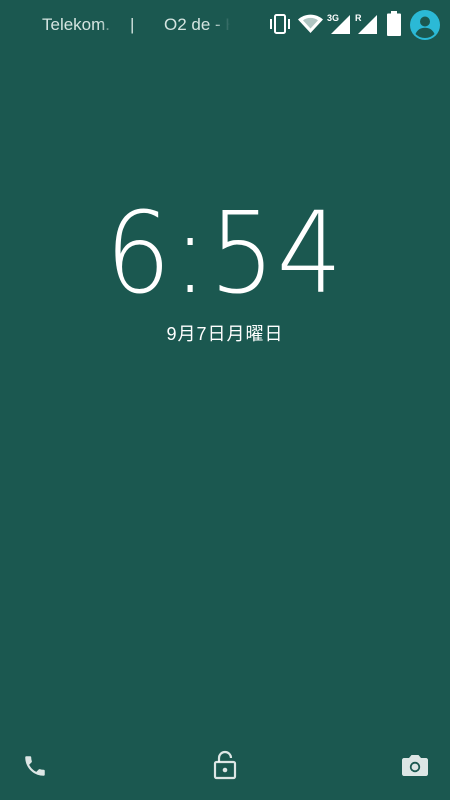  Describe the element at coordinates (415, 765) in the screenshot. I see `camera-icon` at that location.